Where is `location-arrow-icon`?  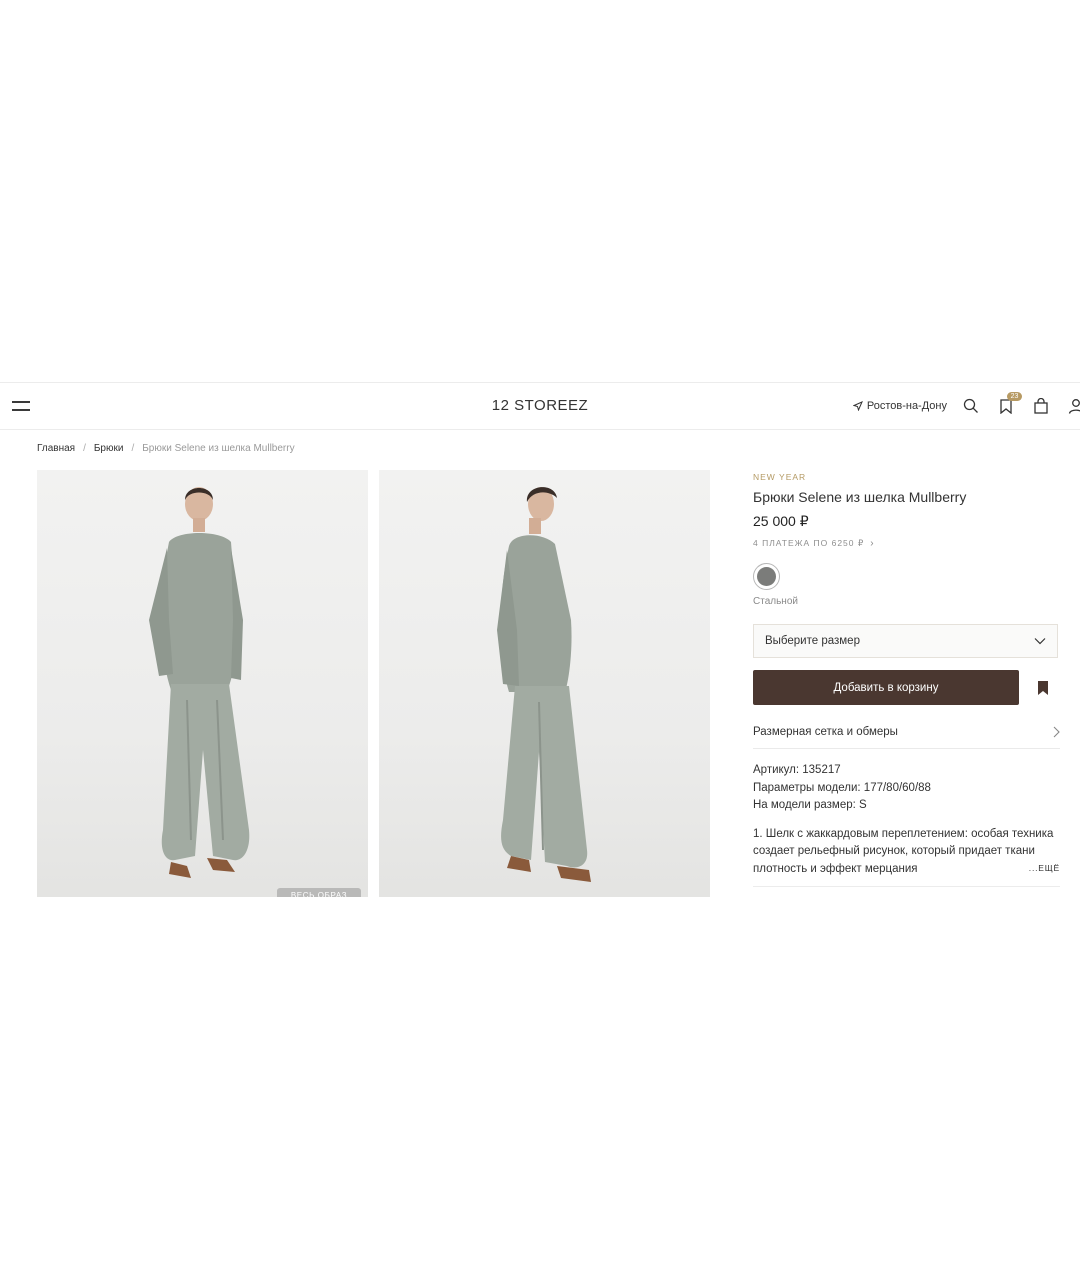 location-arrow-icon is located at coordinates (857, 406).